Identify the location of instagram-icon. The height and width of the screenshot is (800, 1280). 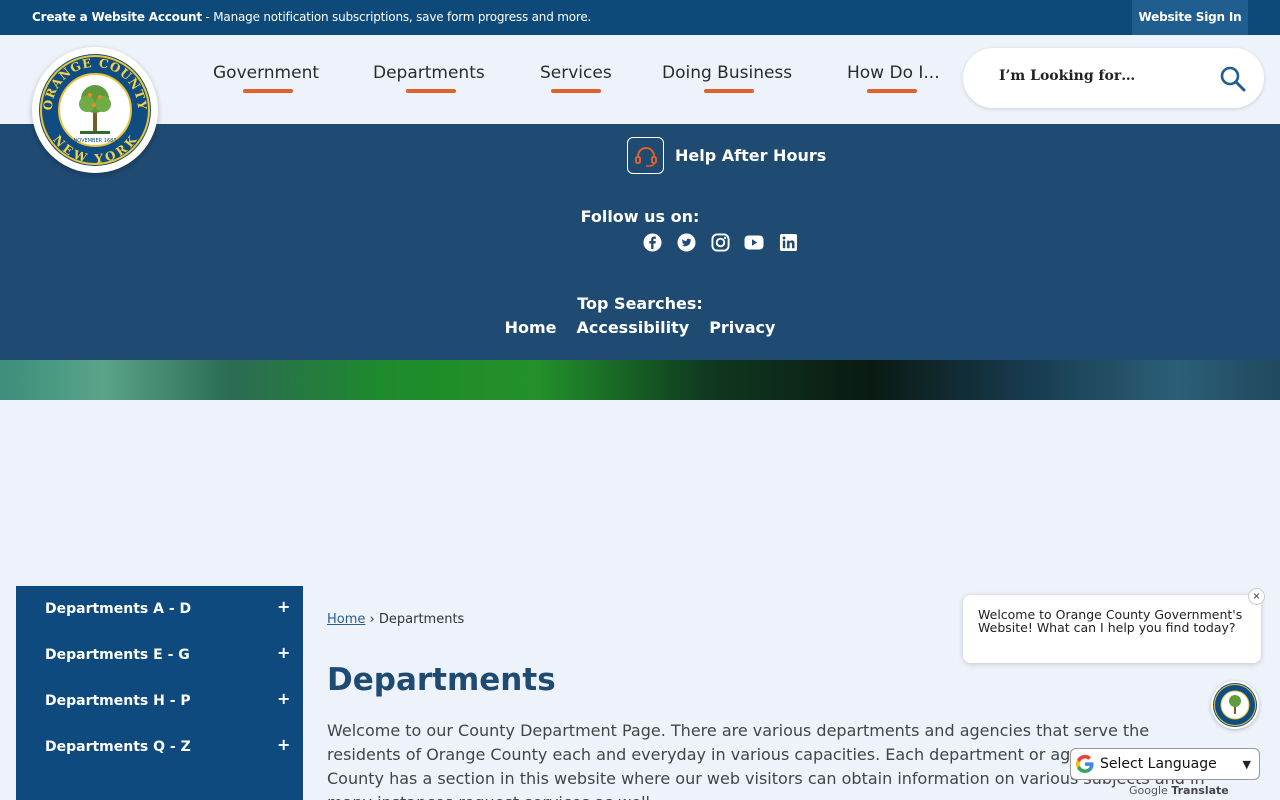
(720, 242).